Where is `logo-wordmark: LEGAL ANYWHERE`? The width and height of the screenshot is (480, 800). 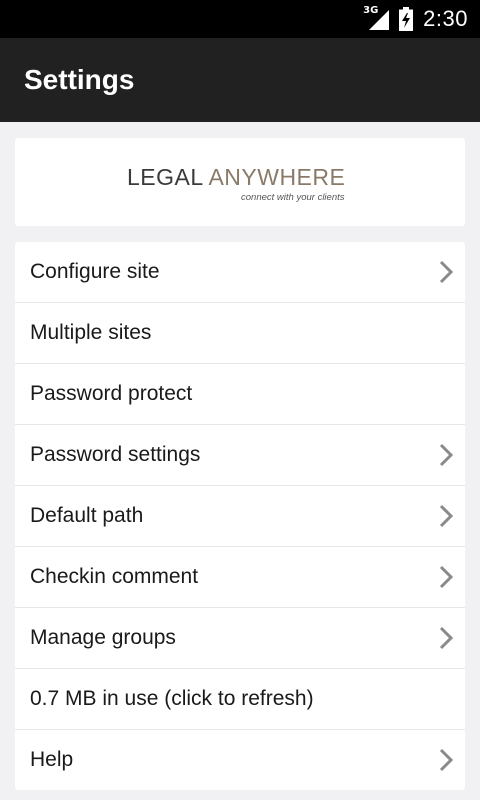 logo-wordmark: LEGAL ANYWHERE is located at coordinates (247, 177).